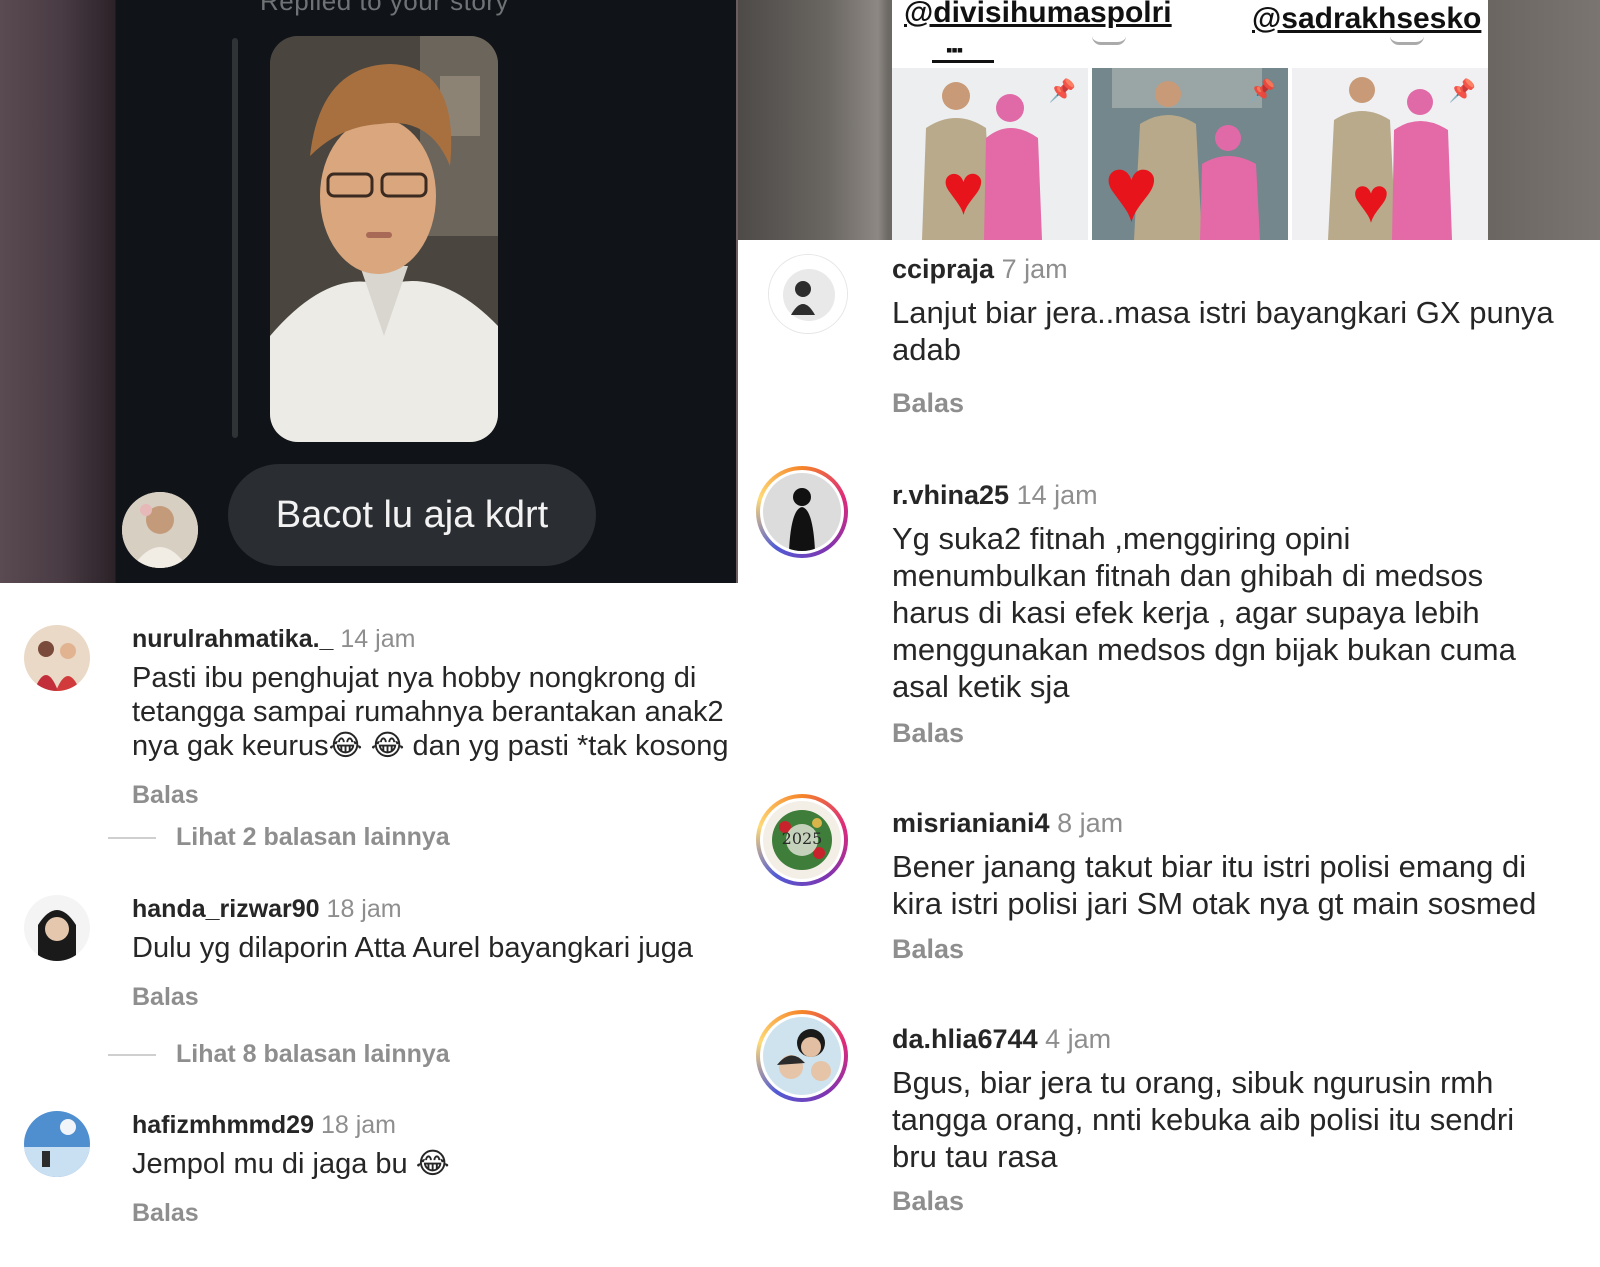 This screenshot has width=1600, height=1267. What do you see at coordinates (412, 515) in the screenshot?
I see `message-bubble: Bacot lu aja kdrt` at bounding box center [412, 515].